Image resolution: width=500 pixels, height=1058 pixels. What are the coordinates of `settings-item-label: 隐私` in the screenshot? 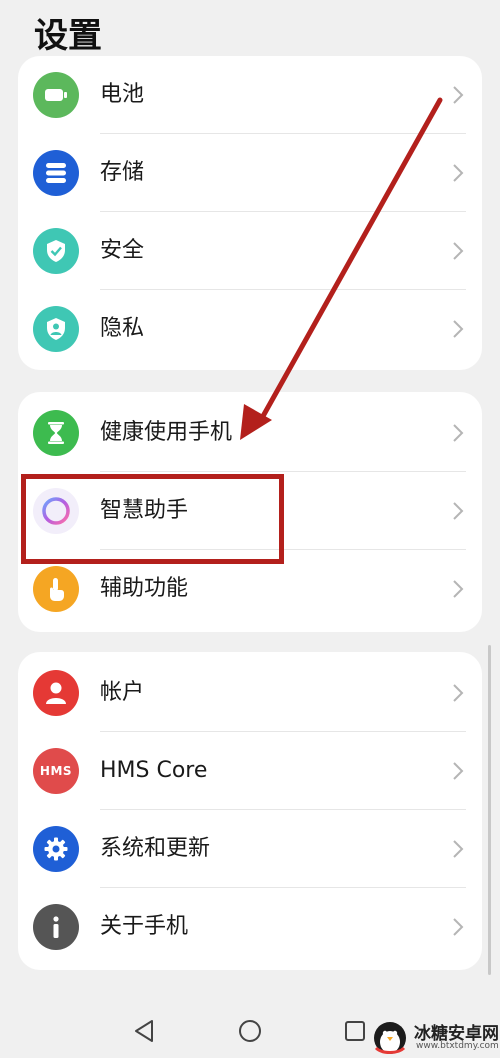 It's located at (122, 328).